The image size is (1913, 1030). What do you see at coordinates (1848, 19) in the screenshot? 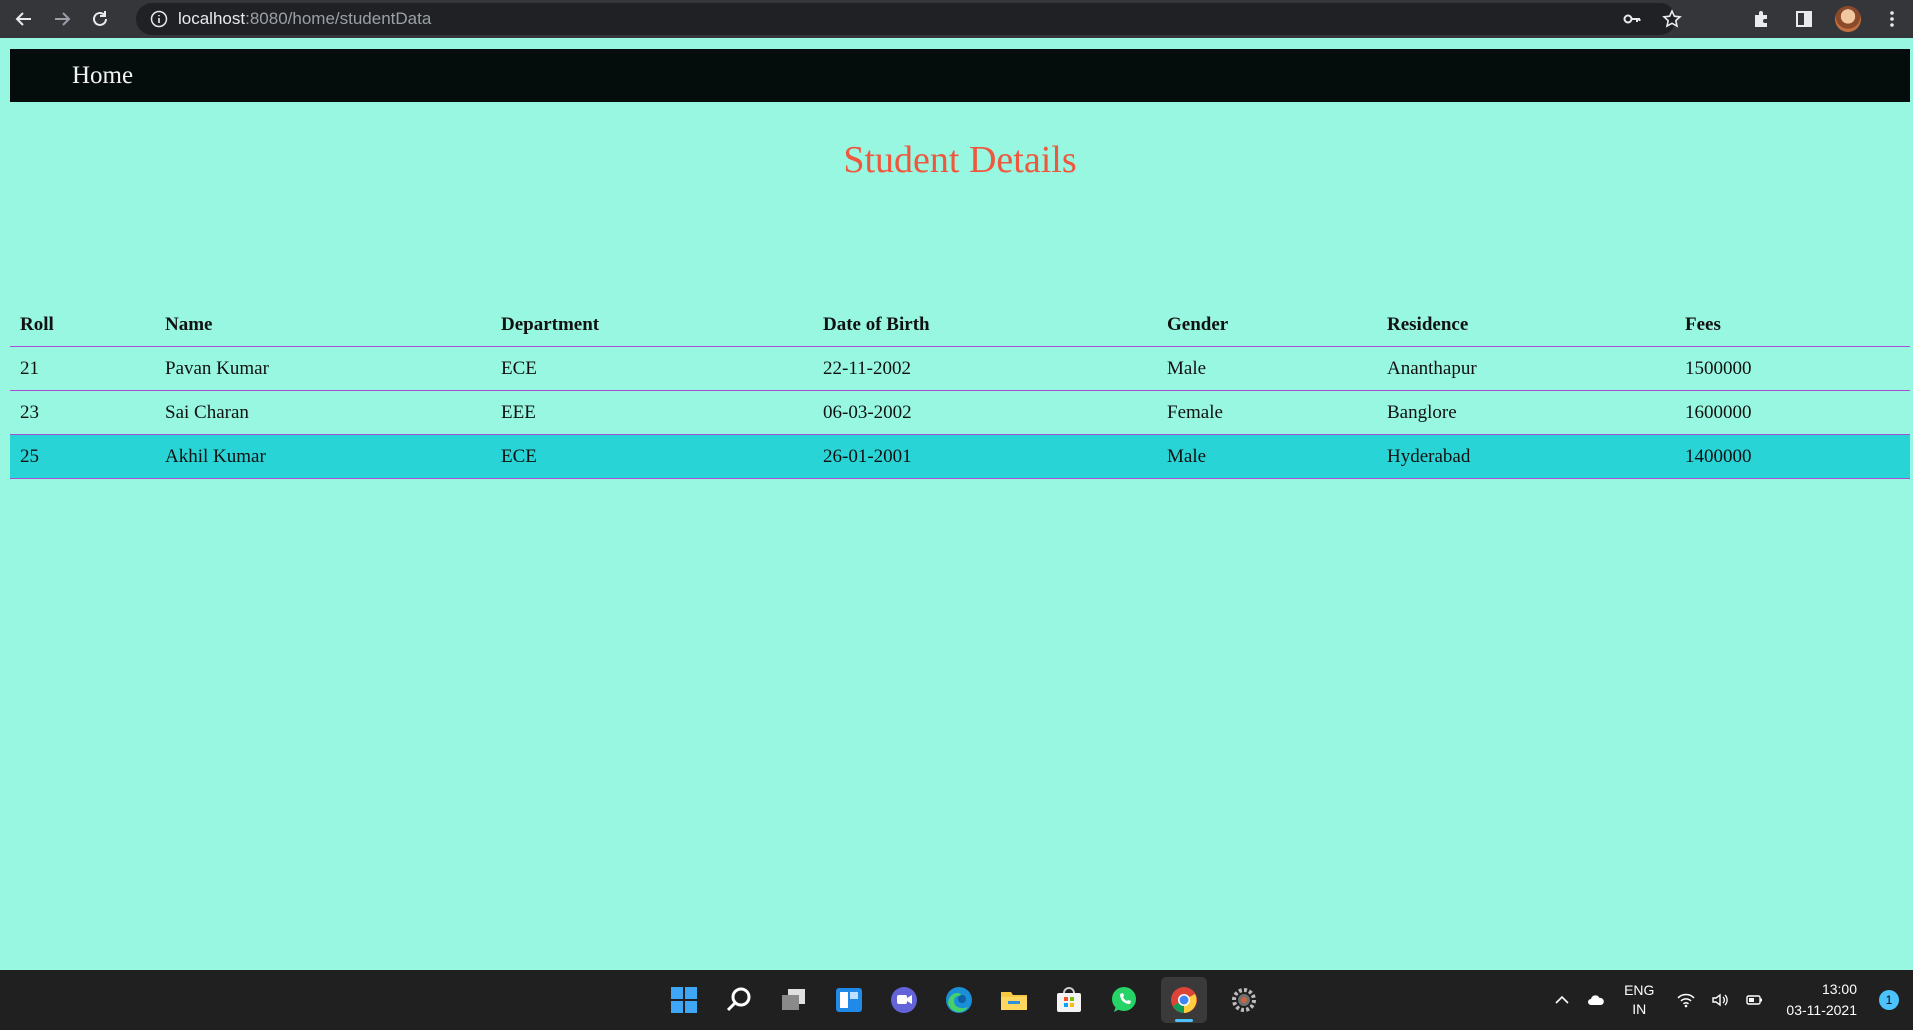
I see `profile-avatar` at bounding box center [1848, 19].